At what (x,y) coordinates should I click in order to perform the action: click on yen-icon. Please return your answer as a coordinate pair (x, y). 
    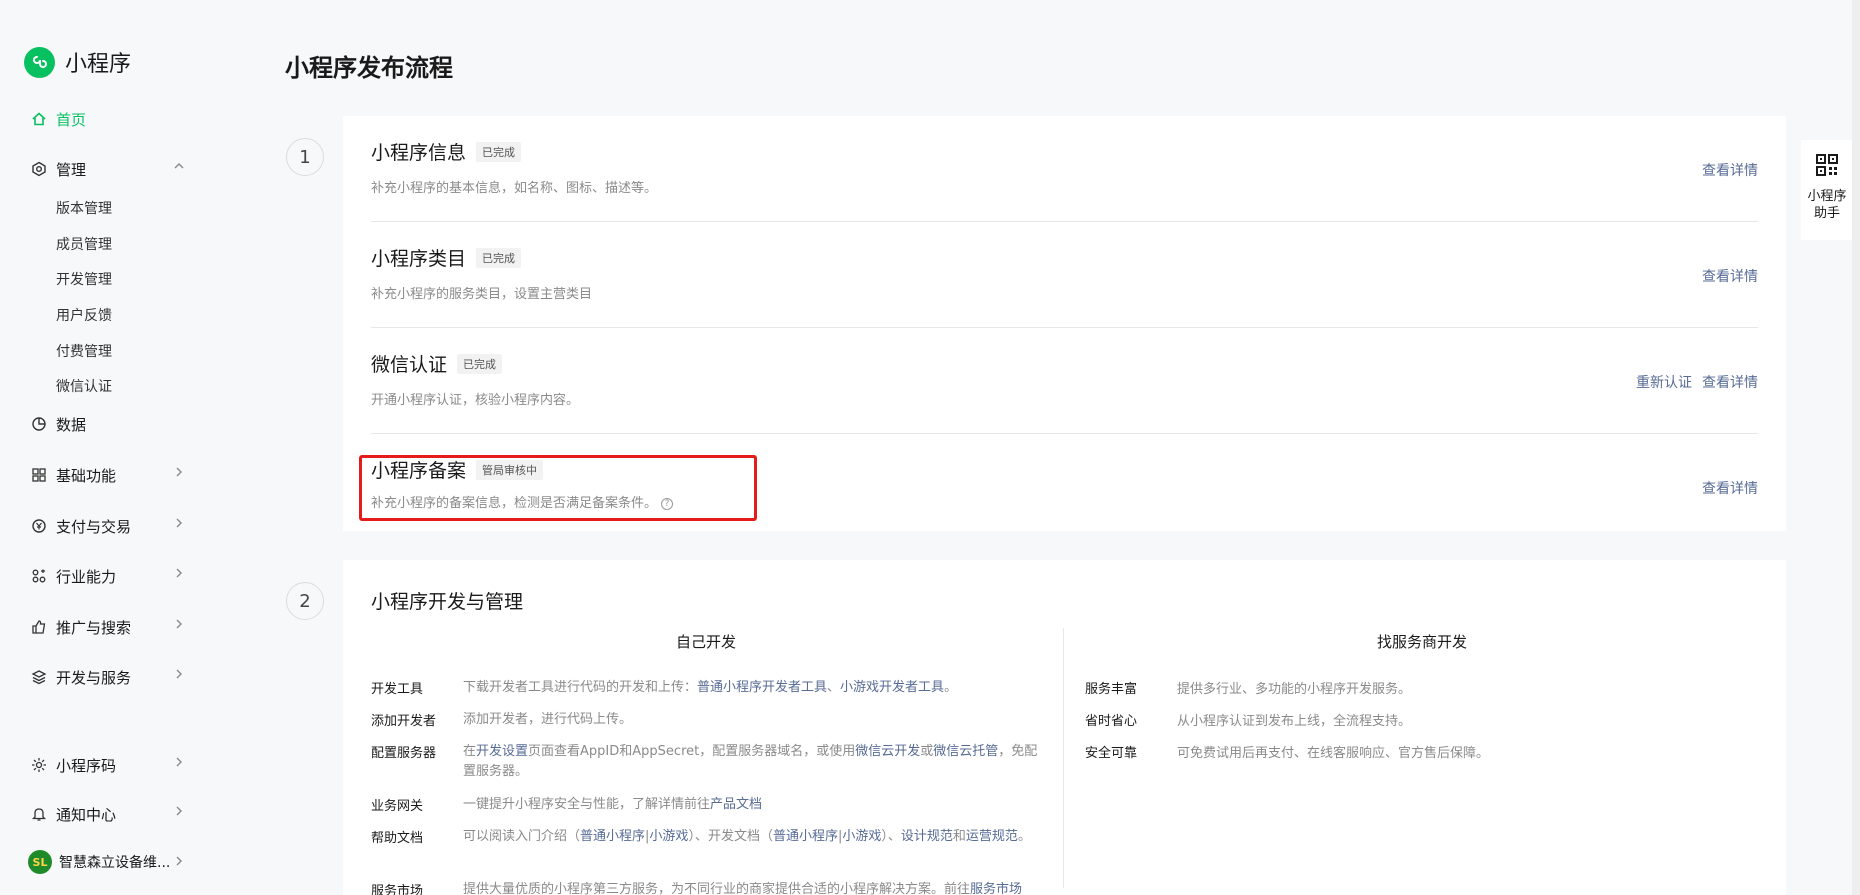
    Looking at the image, I should click on (38, 526).